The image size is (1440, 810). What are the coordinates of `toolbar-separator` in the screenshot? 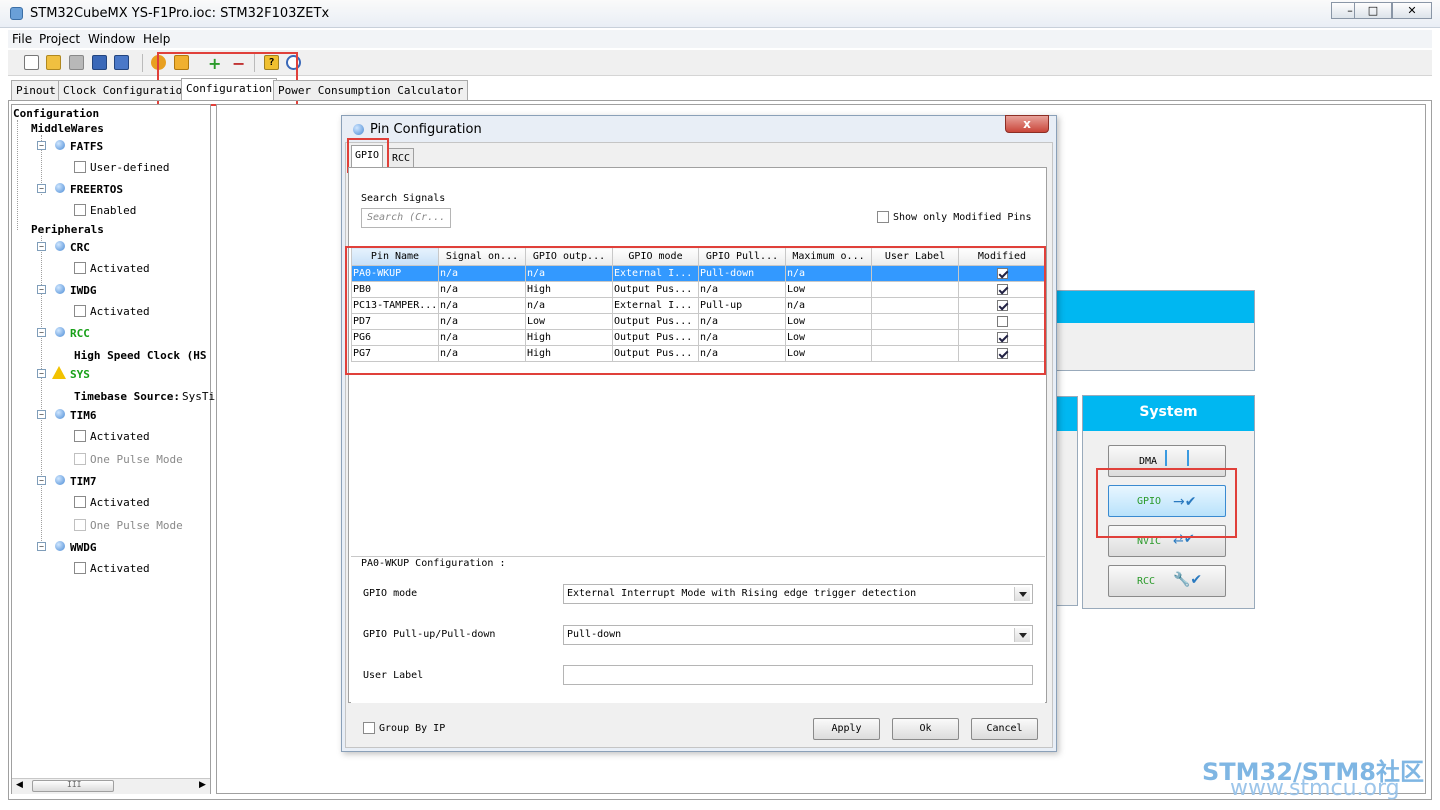 It's located at (142, 63).